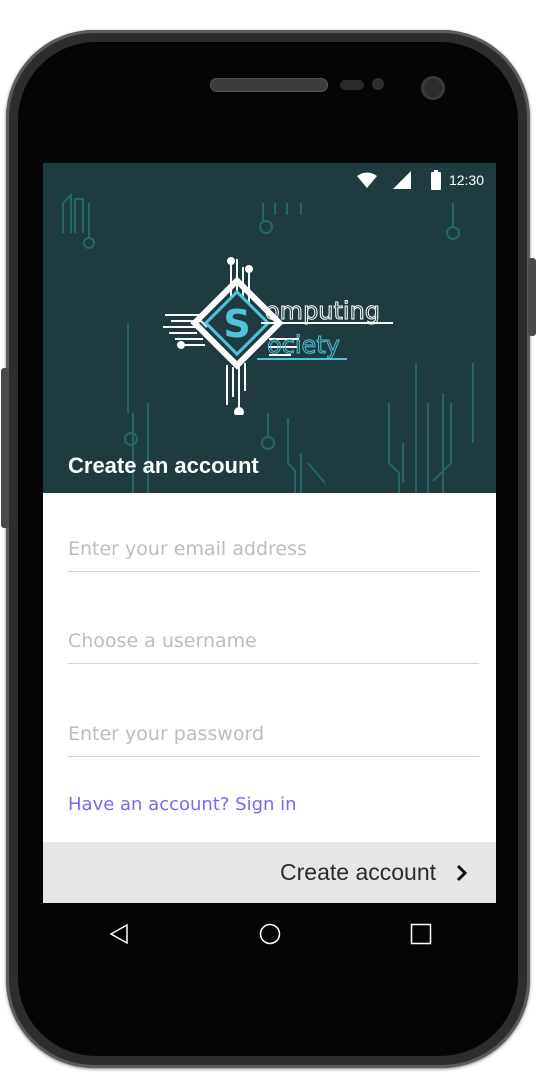 Image resolution: width=541 pixels, height=1081 pixels. I want to click on nav-back-button, so click(119, 934).